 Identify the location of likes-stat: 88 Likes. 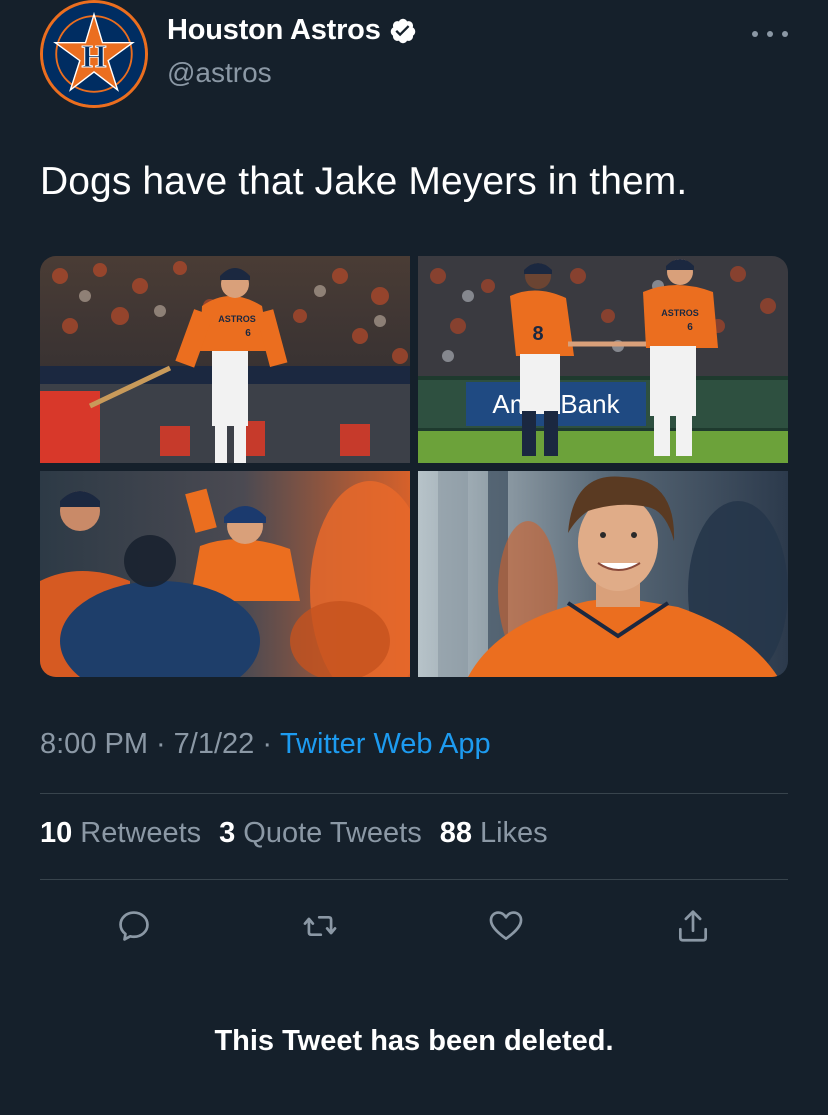
(494, 833).